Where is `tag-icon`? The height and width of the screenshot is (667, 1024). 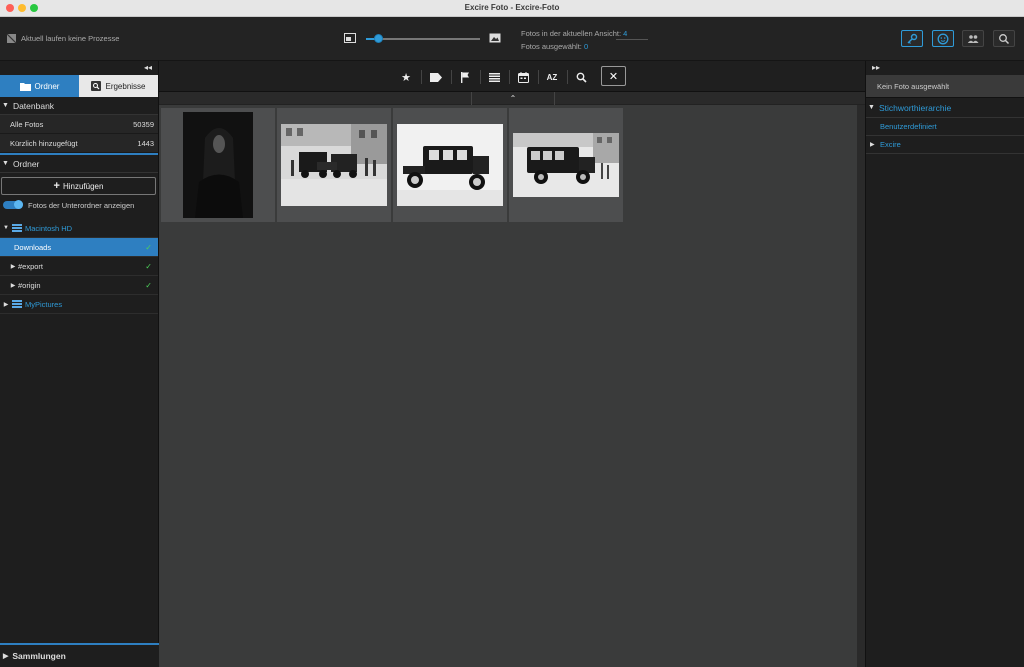
tag-icon is located at coordinates (436, 77).